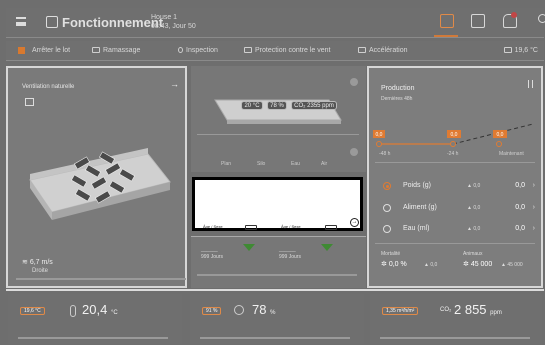  What do you see at coordinates (287, 250) in the screenshot?
I see `bird-right-line1: ______` at bounding box center [287, 250].